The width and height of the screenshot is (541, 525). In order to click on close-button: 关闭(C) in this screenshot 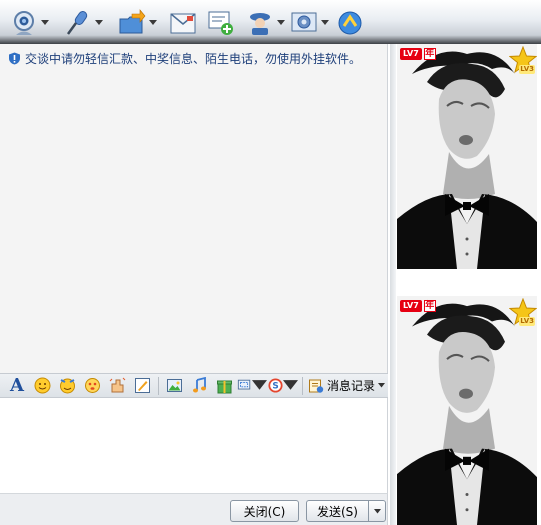, I will do `click(264, 511)`.